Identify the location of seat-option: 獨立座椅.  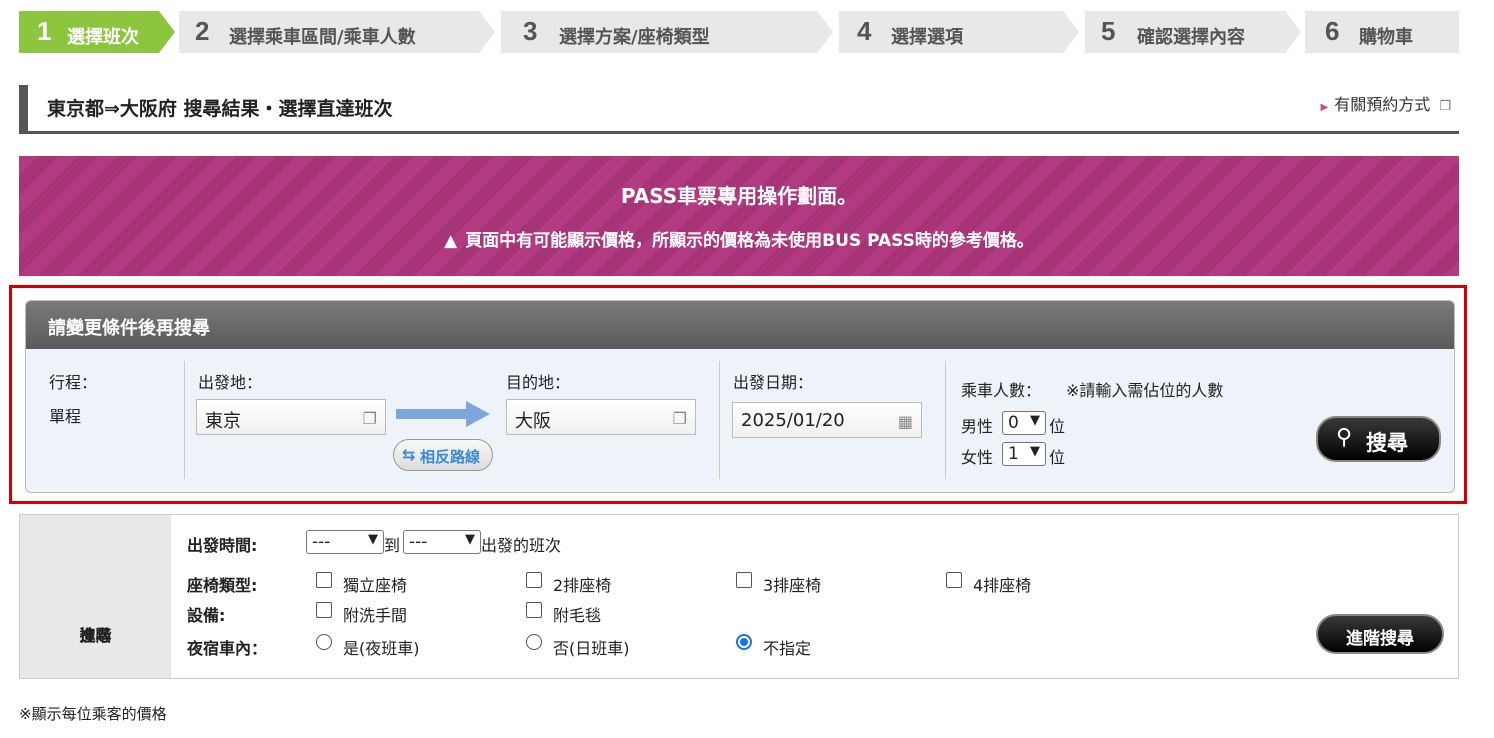
(375, 585).